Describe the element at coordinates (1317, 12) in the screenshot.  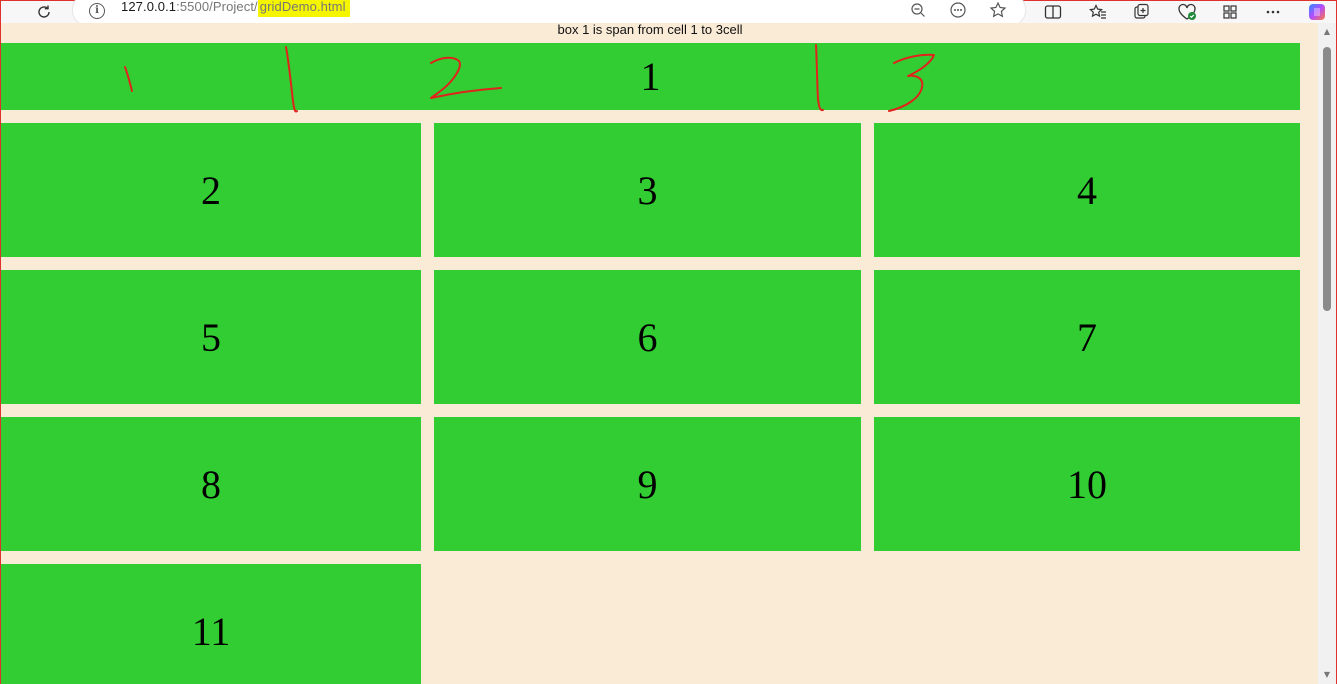
I see `copilot-icon` at that location.